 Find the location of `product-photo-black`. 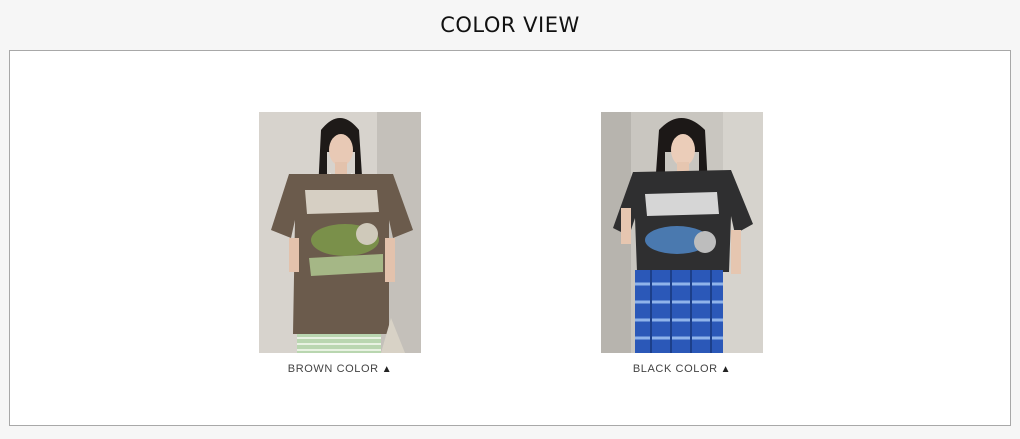

product-photo-black is located at coordinates (682, 232).